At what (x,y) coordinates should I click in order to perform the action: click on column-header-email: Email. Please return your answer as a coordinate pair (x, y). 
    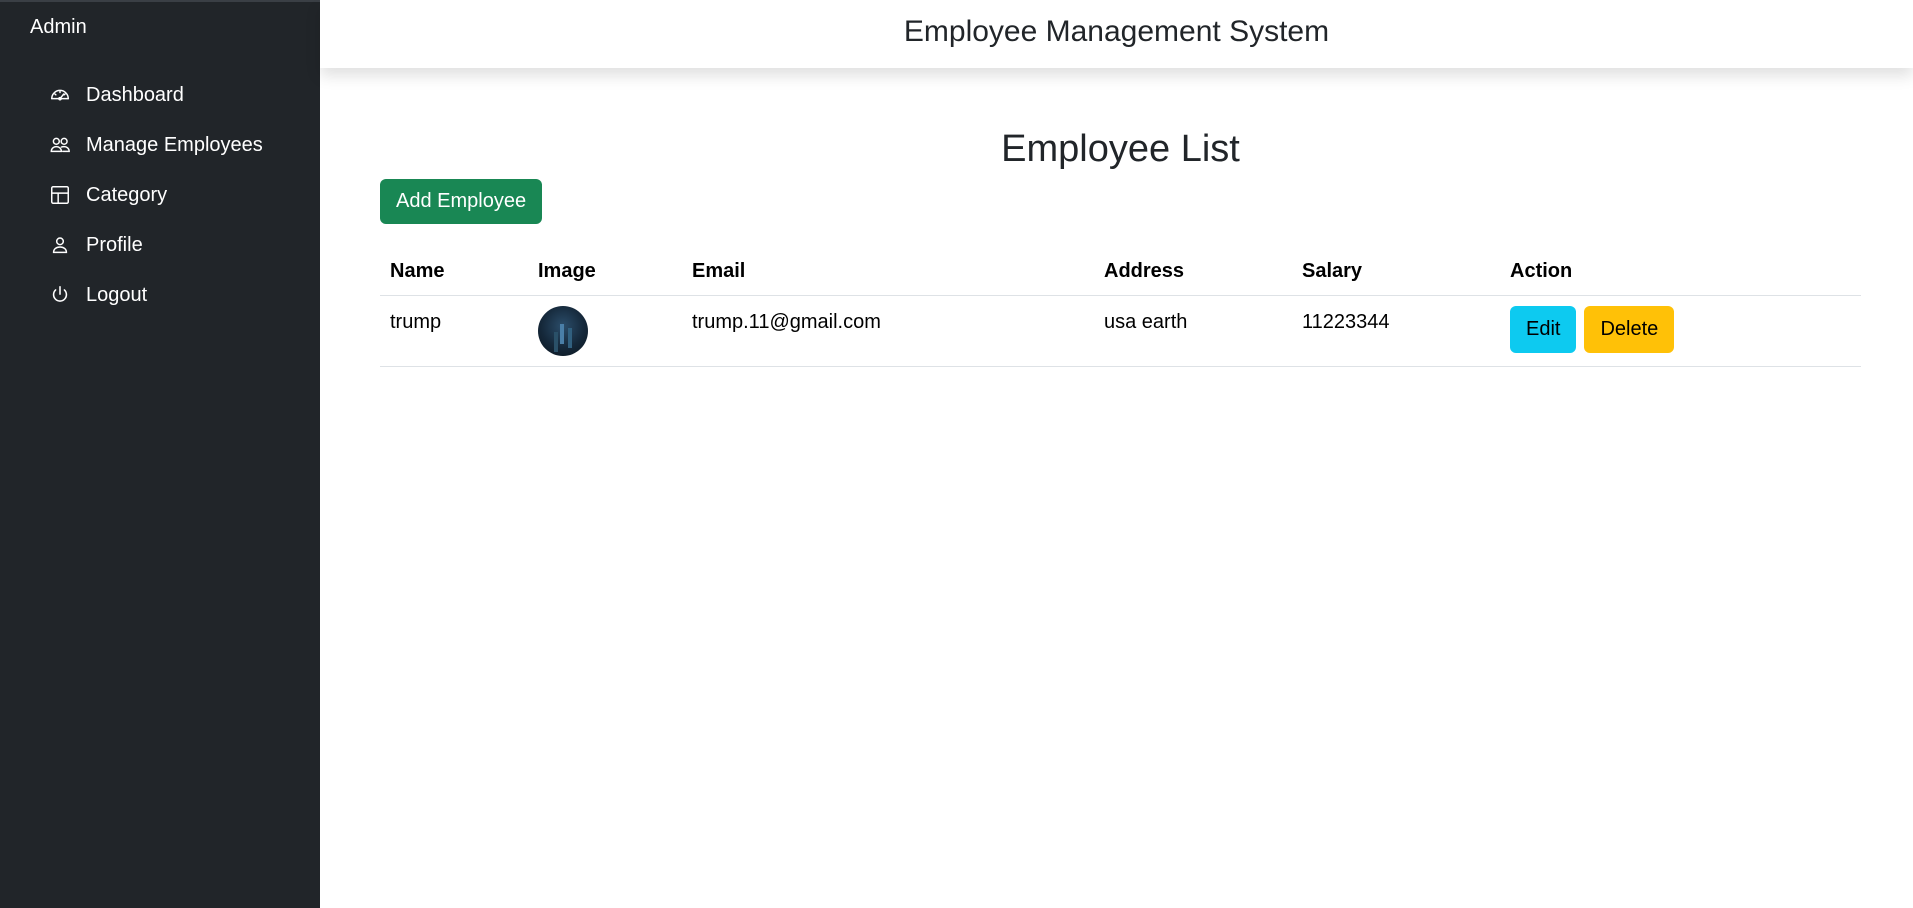
    Looking at the image, I should click on (888, 271).